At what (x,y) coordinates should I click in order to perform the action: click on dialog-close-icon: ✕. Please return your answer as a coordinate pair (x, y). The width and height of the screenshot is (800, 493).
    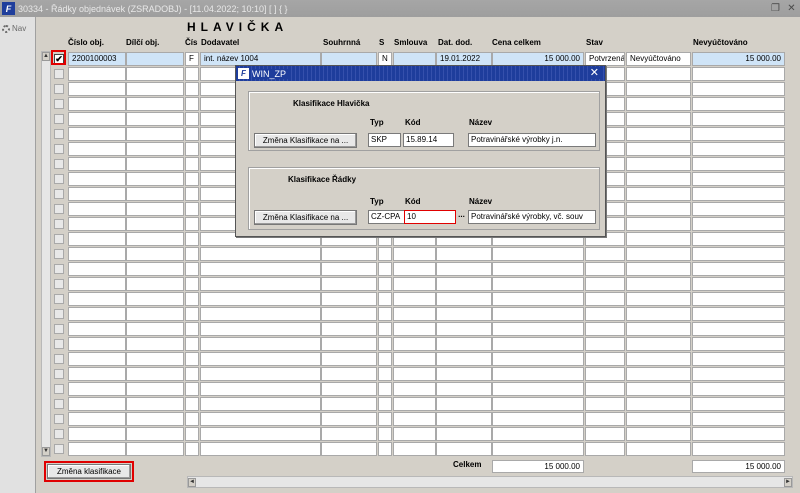
    Looking at the image, I should click on (594, 73).